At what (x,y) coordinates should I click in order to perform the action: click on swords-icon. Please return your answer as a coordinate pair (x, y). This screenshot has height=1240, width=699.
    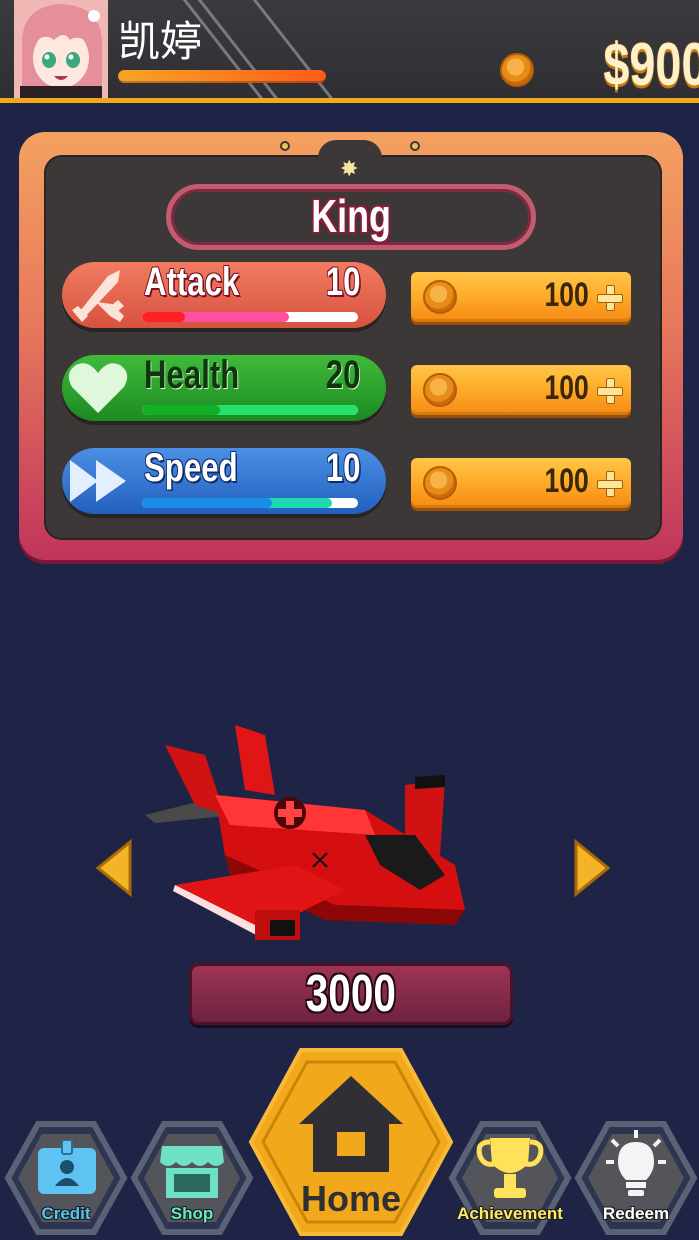
    Looking at the image, I should click on (98, 296).